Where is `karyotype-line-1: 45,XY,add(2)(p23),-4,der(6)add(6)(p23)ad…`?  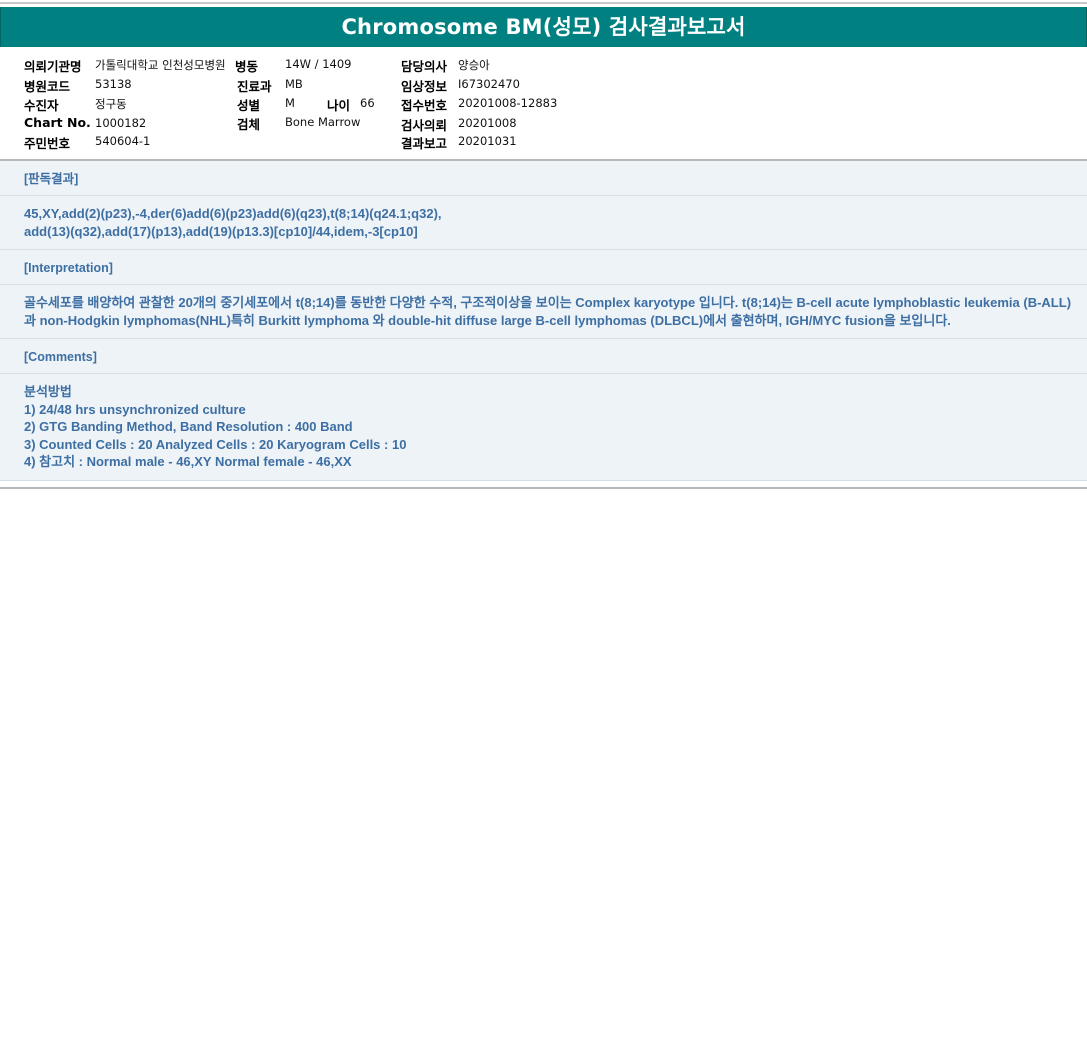
karyotype-line-1: 45,XY,add(2)(p23),-4,der(6)add(6)(p23)ad… is located at coordinates (233, 213).